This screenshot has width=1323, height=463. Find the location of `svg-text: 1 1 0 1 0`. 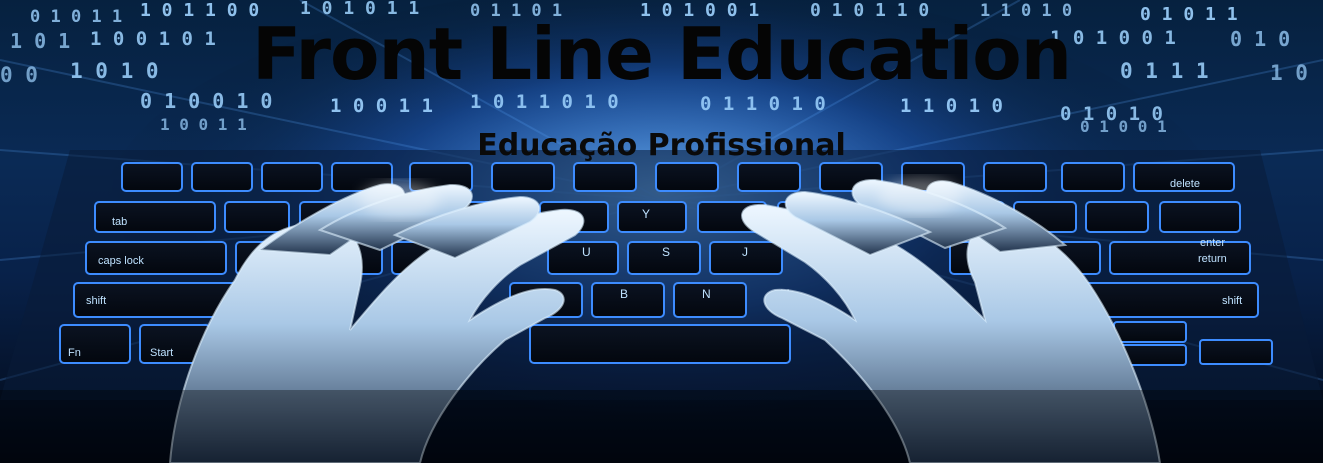

svg-text: 1 1 0 1 0 is located at coordinates (951, 106).